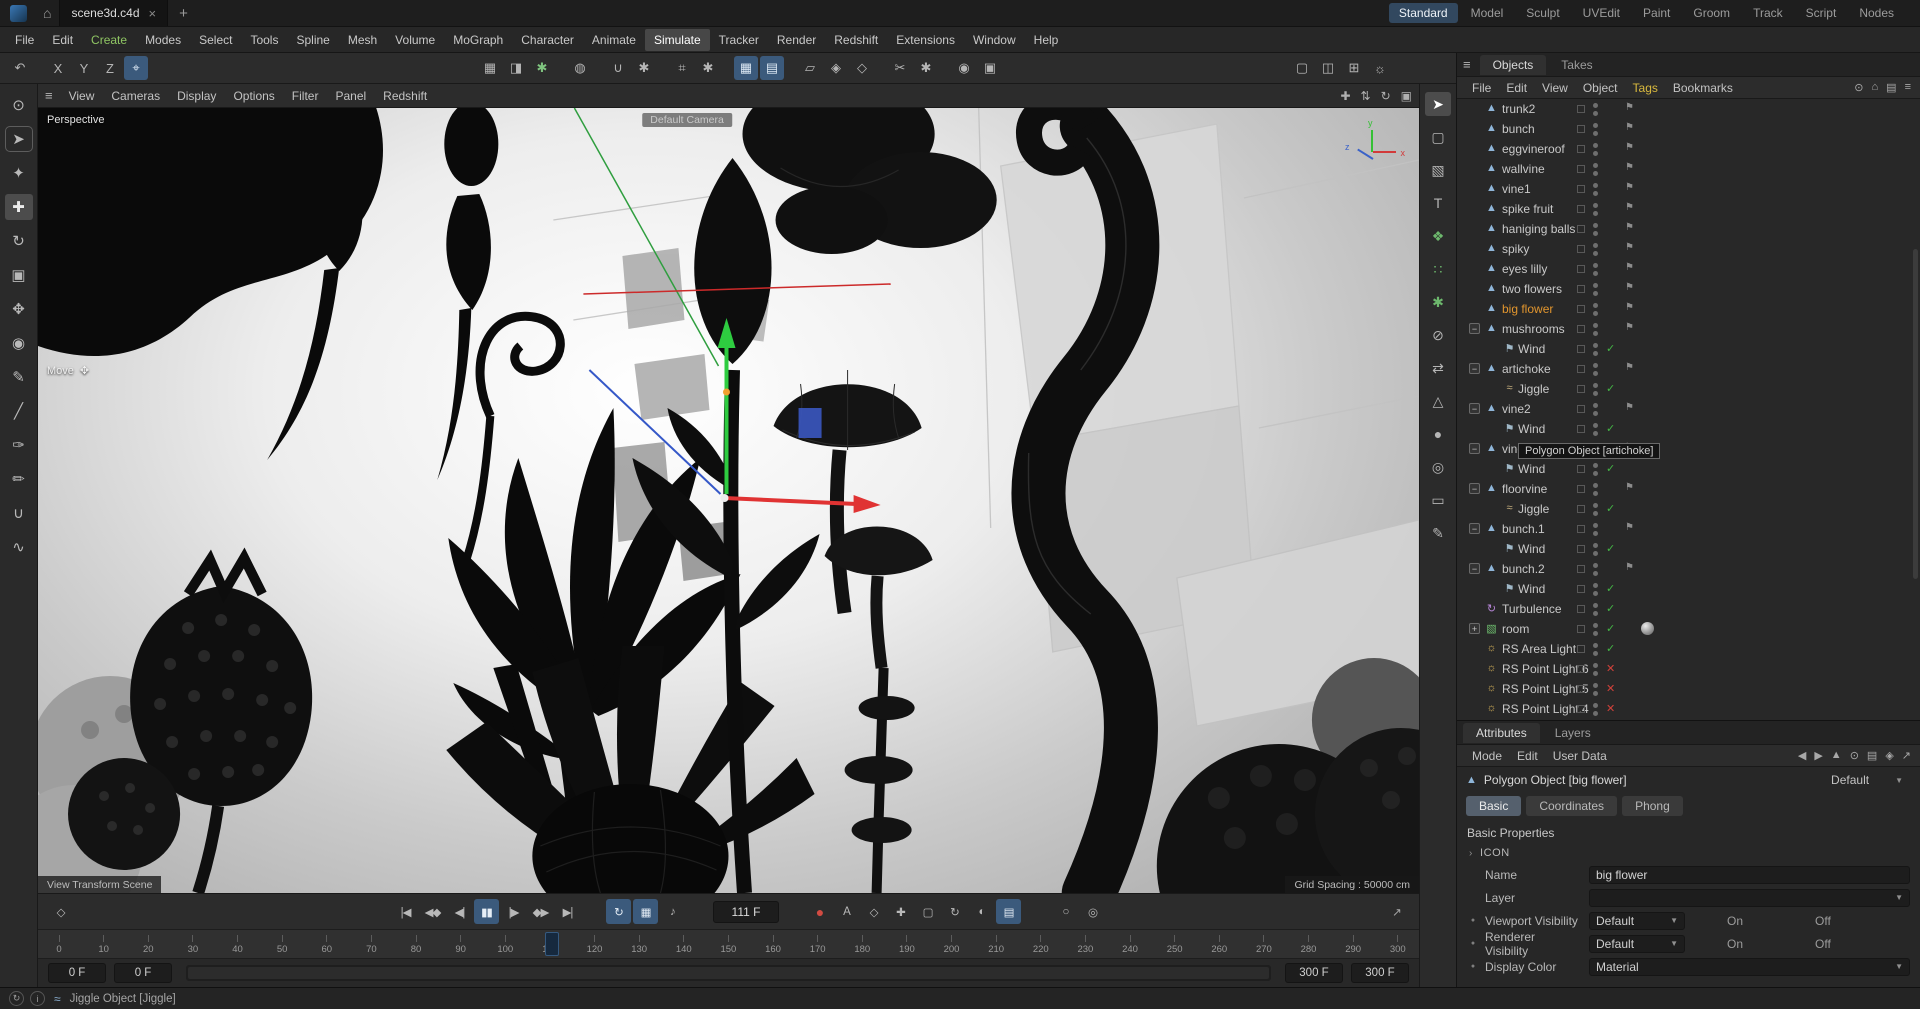 The image size is (1920, 1009). I want to click on icon-group-header: › ICON, so click(1688, 853).